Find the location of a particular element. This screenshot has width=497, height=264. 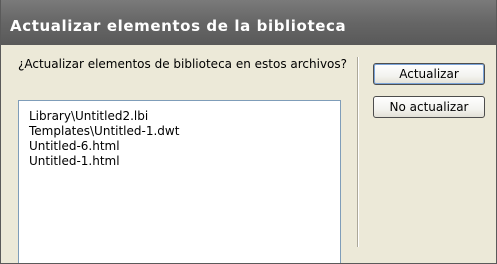

file-list-item: Templates\Untitled-1.dwt is located at coordinates (184, 131).